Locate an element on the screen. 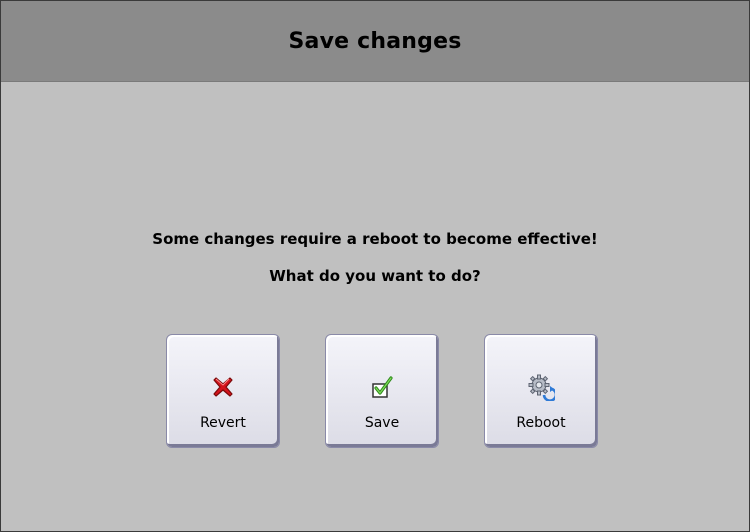  gear-reboot-icon is located at coordinates (541, 387).